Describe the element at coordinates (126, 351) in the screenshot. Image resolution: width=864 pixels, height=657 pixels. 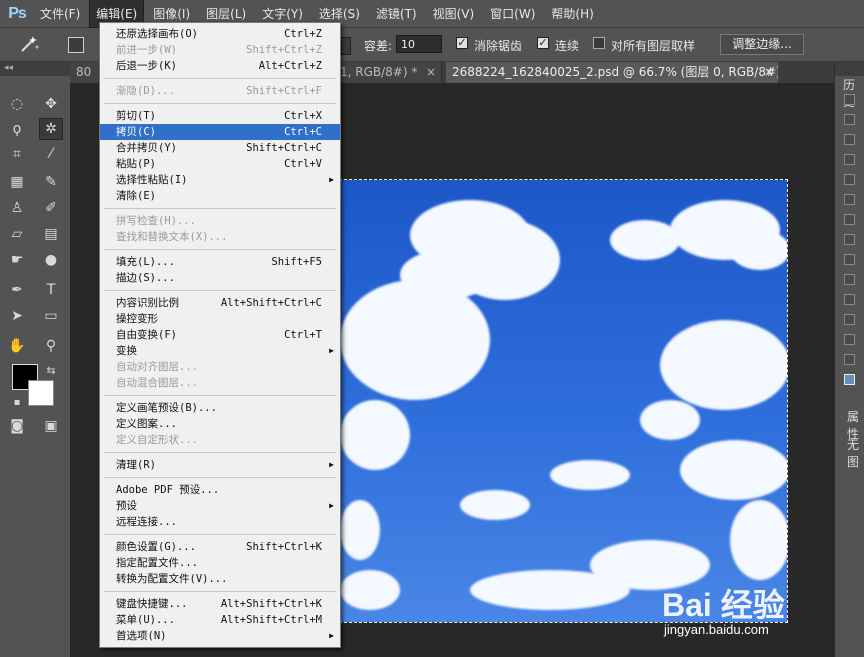
I see `edit-menu-item-label: 变换` at that location.